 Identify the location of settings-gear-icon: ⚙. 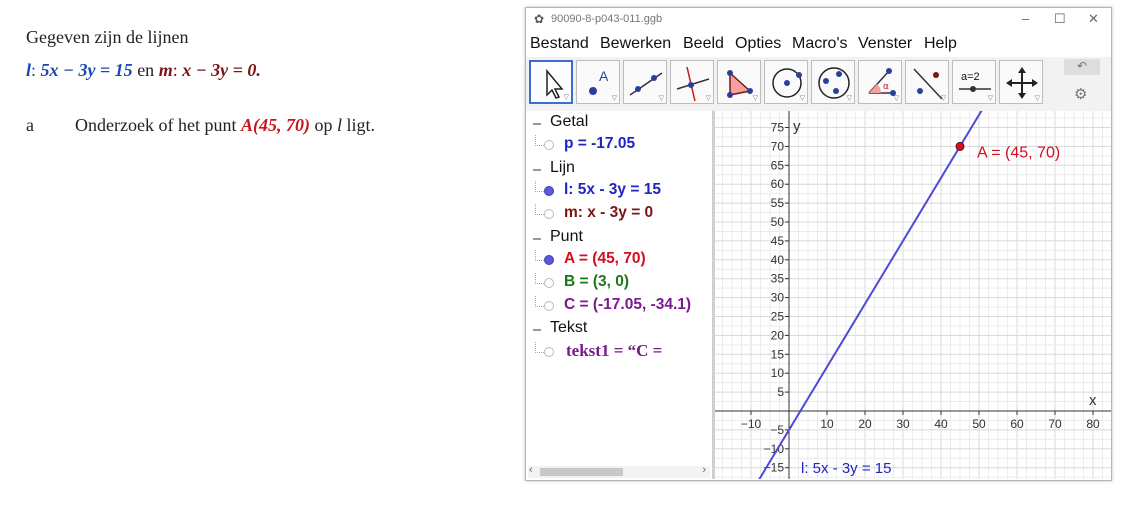
(1080, 94).